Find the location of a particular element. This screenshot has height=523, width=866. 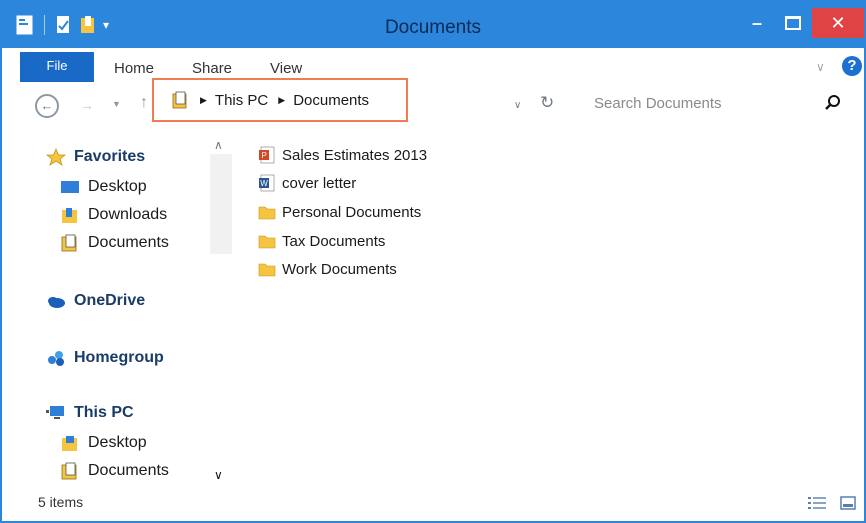

close-icon: ✕ is located at coordinates (838, 22).